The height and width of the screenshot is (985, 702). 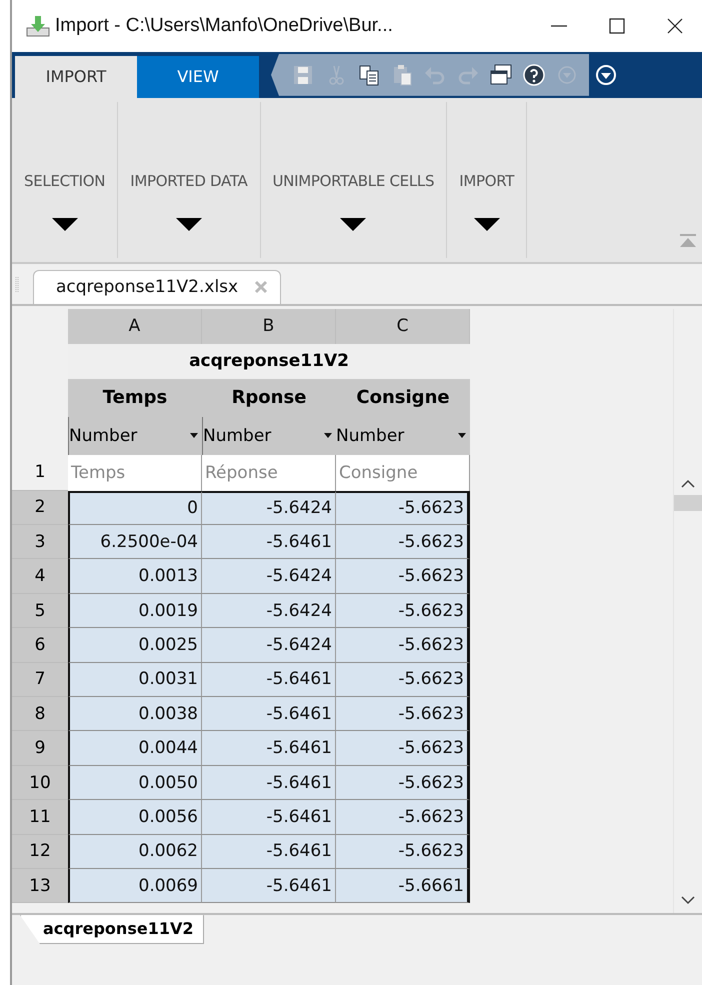 What do you see at coordinates (17, 285) in the screenshot?
I see `grip-icon` at bounding box center [17, 285].